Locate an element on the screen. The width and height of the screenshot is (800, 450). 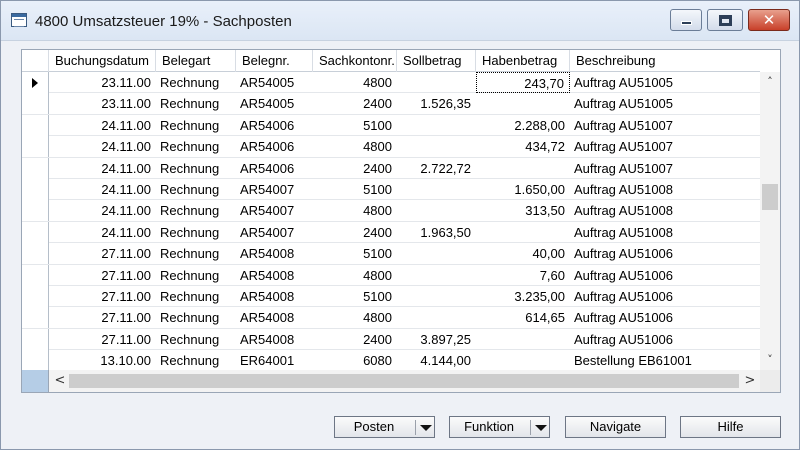
scroll-up-icon: ˄ is located at coordinates (770, 82).